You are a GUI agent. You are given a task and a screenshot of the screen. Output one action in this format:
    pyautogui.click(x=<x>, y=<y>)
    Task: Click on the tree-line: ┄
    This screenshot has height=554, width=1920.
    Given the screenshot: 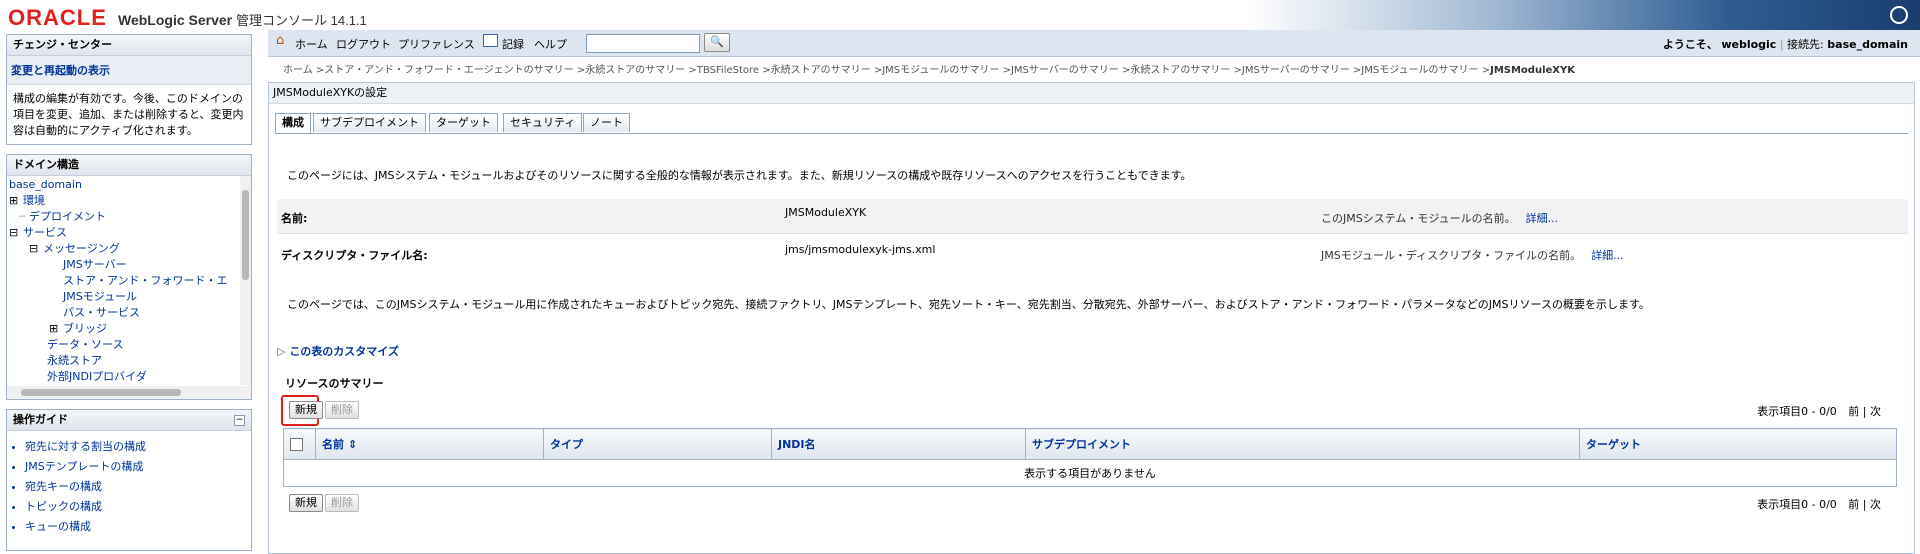 What is the action you would take?
    pyautogui.click(x=22, y=216)
    